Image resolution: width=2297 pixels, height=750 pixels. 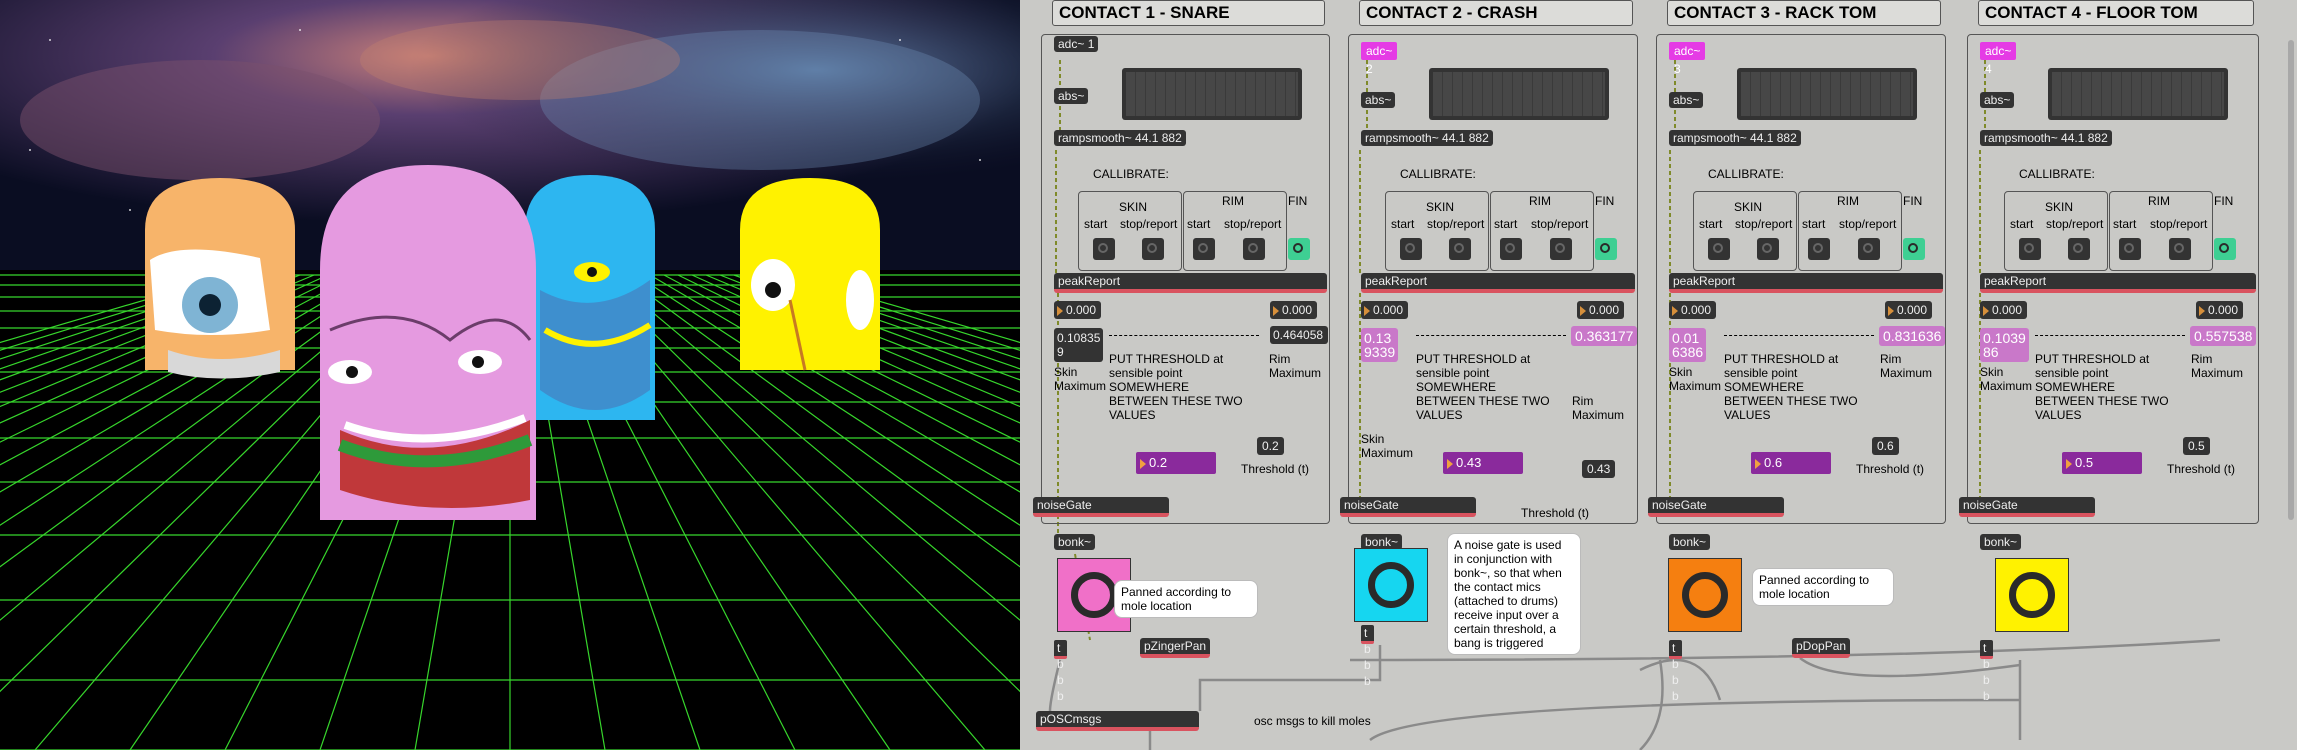 What do you see at coordinates (2196, 446) in the screenshot?
I see `threshold-display: 0.5` at bounding box center [2196, 446].